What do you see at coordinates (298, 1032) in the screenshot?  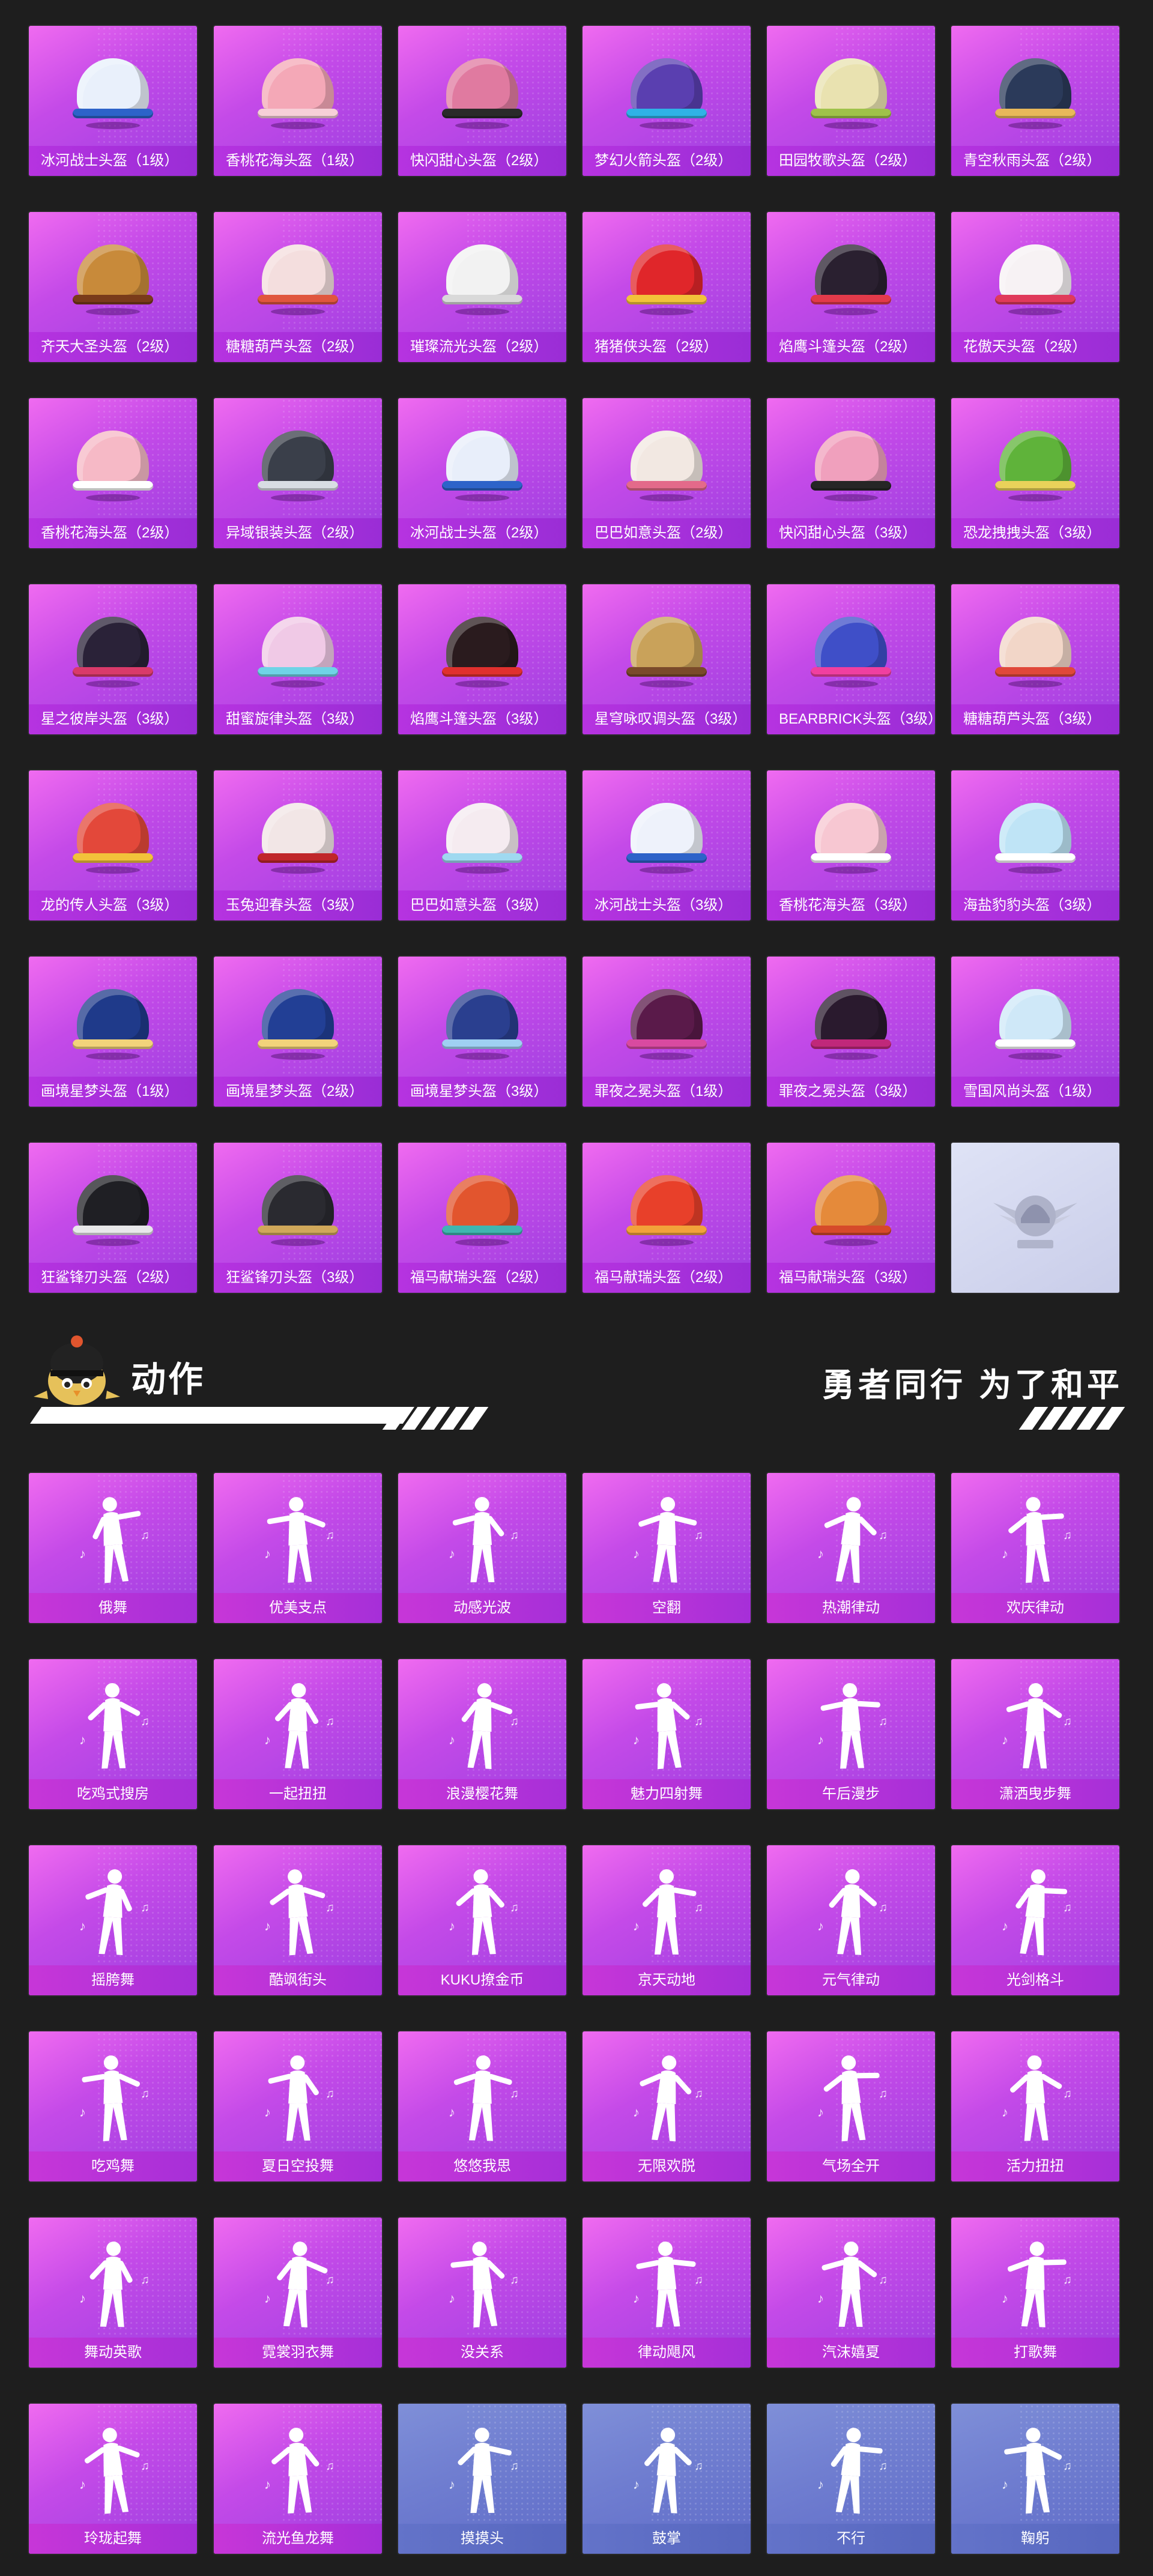 I see `helmet-card: 画境星梦头盔（2级）` at bounding box center [298, 1032].